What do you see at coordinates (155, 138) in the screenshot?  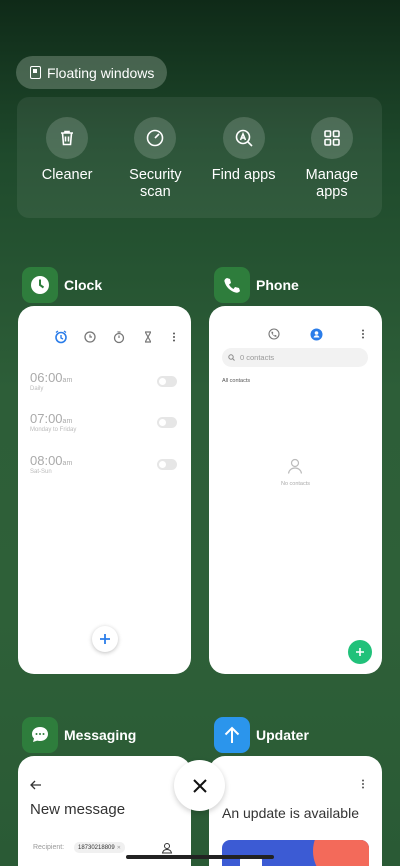 I see `speed-icon` at bounding box center [155, 138].